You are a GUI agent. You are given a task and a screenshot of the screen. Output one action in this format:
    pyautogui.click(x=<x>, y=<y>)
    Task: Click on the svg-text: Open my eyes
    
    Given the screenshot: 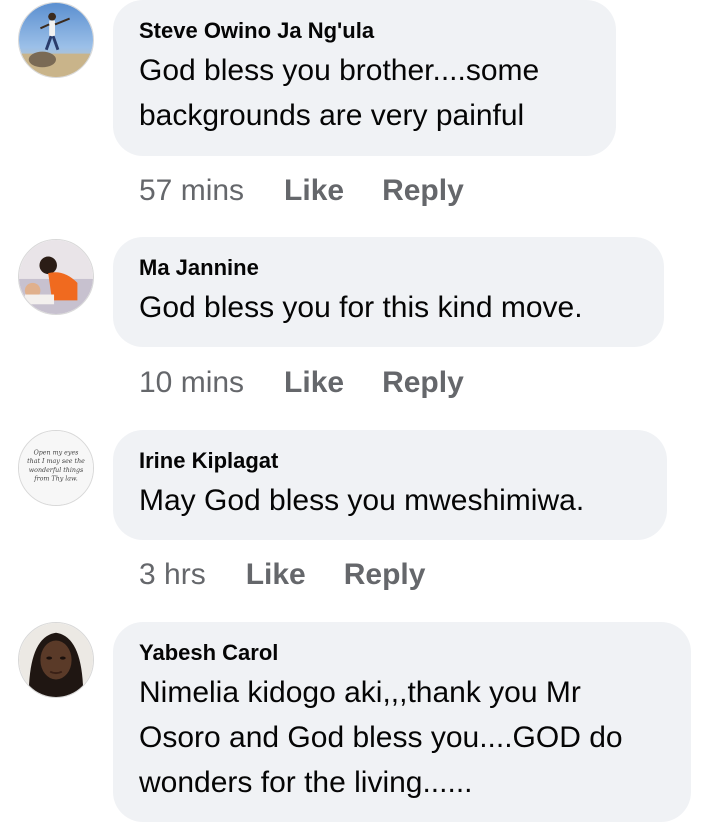 What is the action you would take?
    pyautogui.click(x=57, y=452)
    